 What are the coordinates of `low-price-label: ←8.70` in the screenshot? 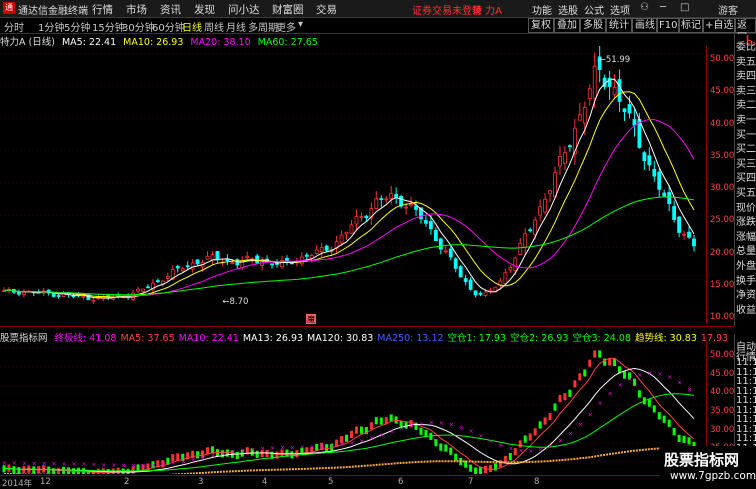 It's located at (235, 302).